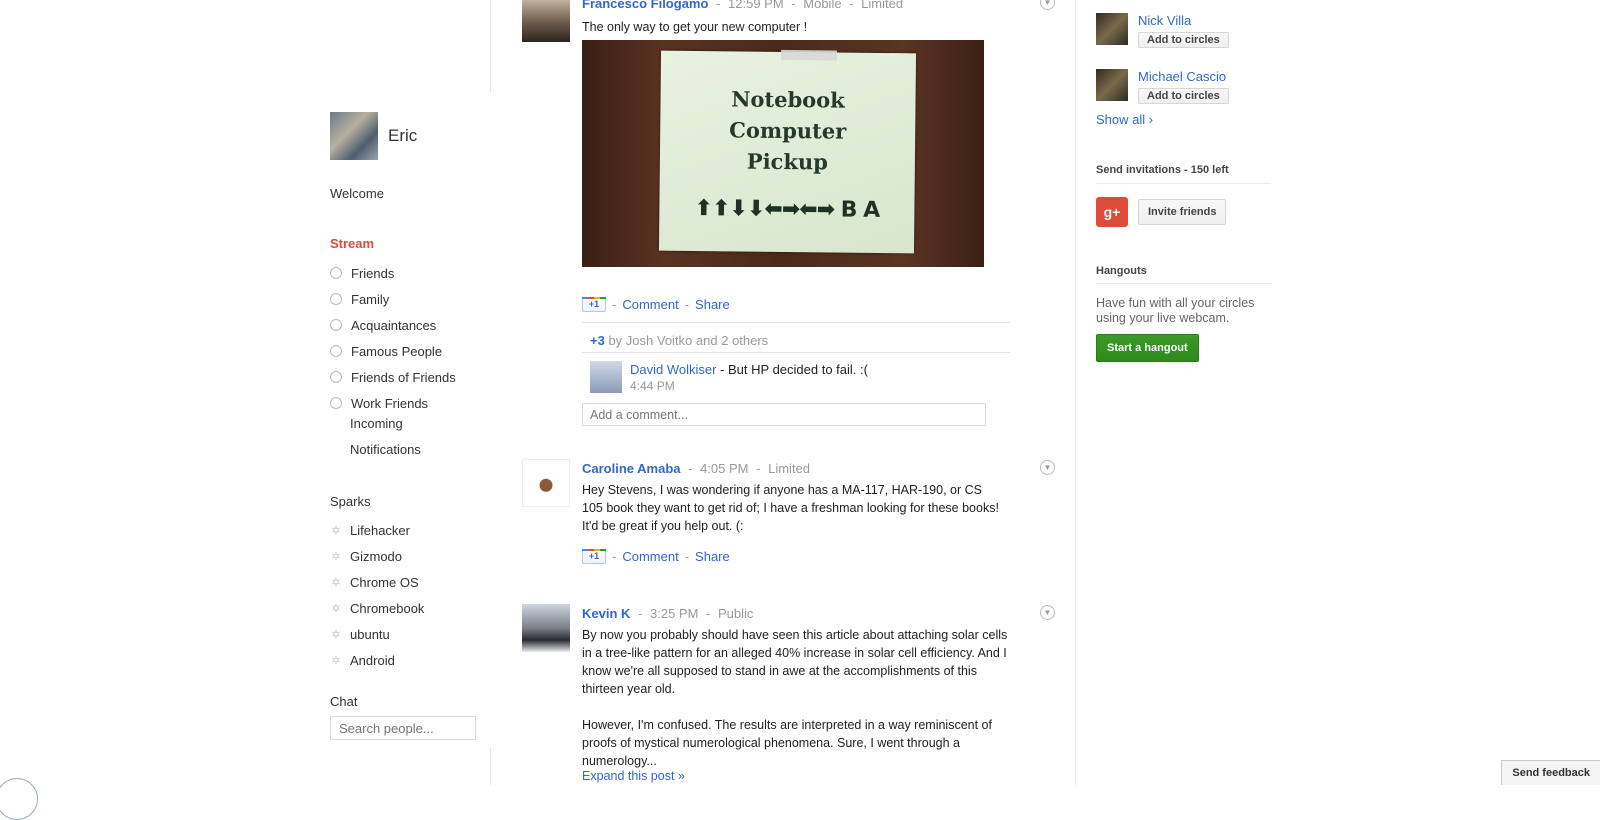  Describe the element at coordinates (1162, 30) in the screenshot. I see `suggestion-card: Nick Villa Add to circles` at that location.